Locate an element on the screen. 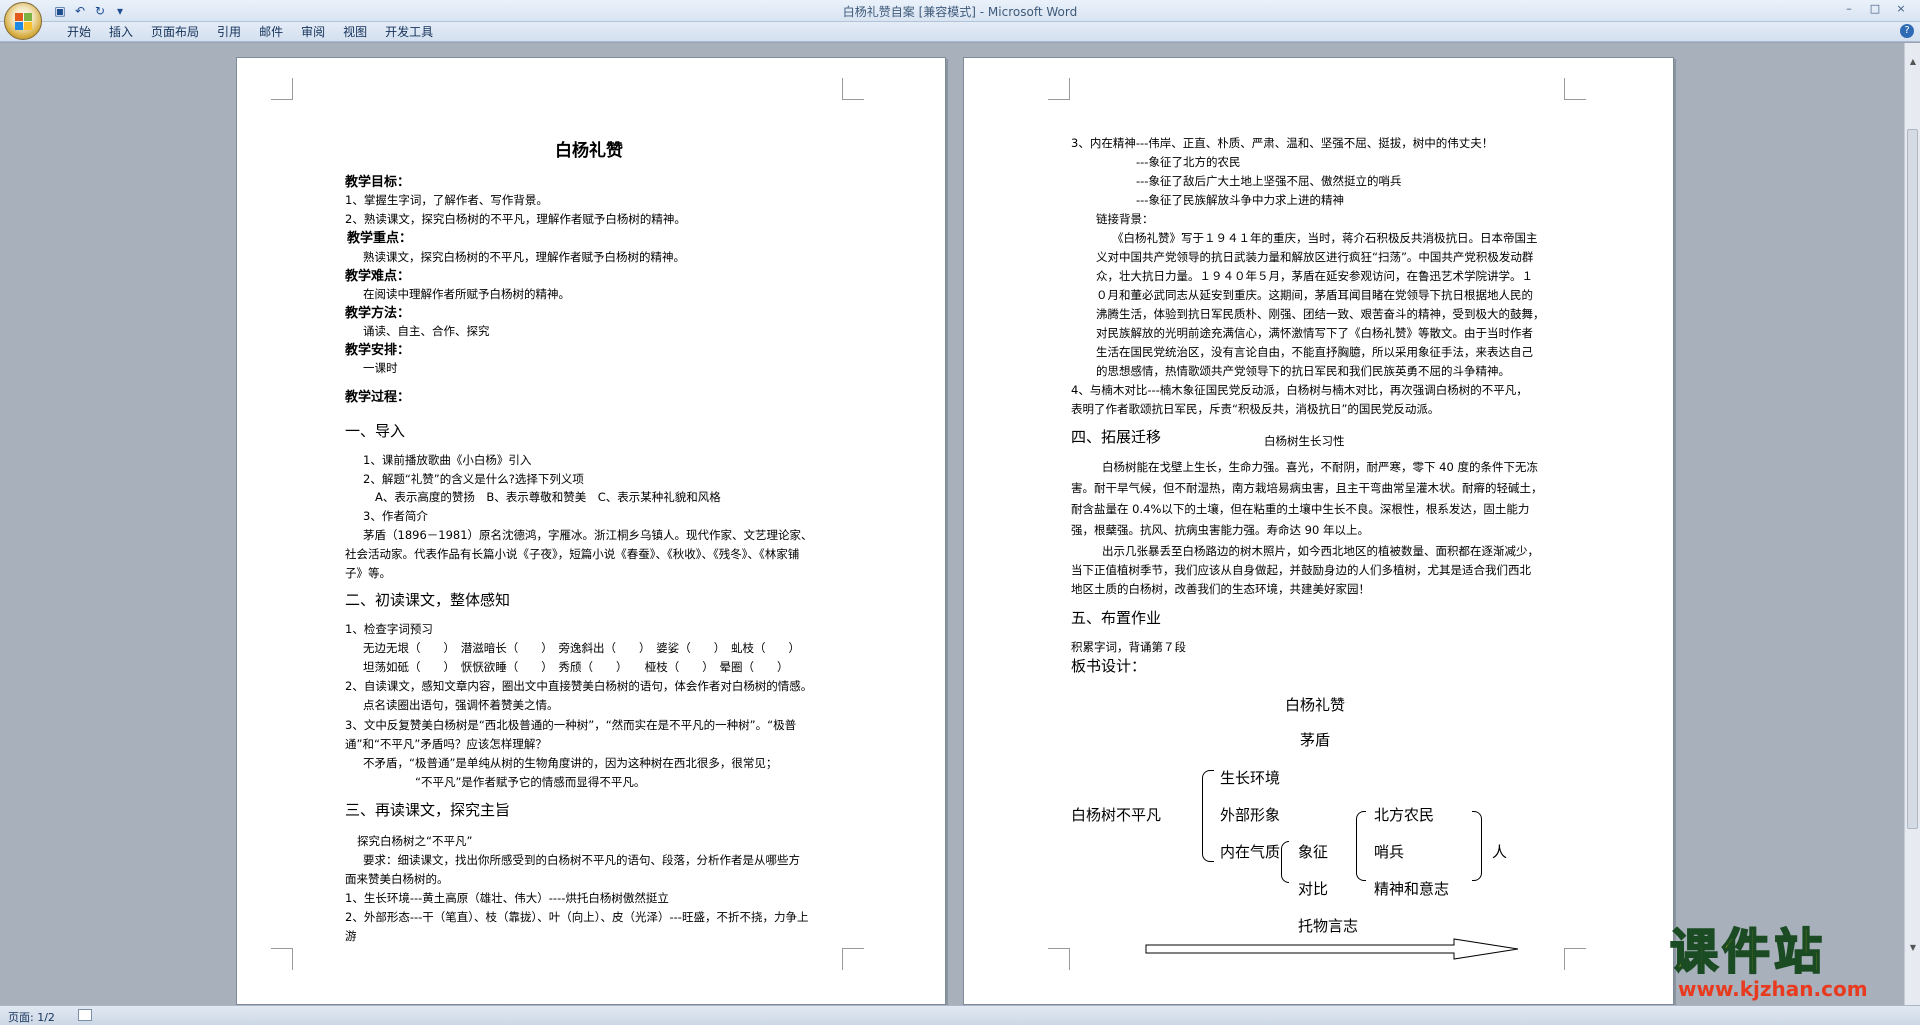 The width and height of the screenshot is (1920, 1025). section-heading: 四、拓展迁移 is located at coordinates (1116, 437).